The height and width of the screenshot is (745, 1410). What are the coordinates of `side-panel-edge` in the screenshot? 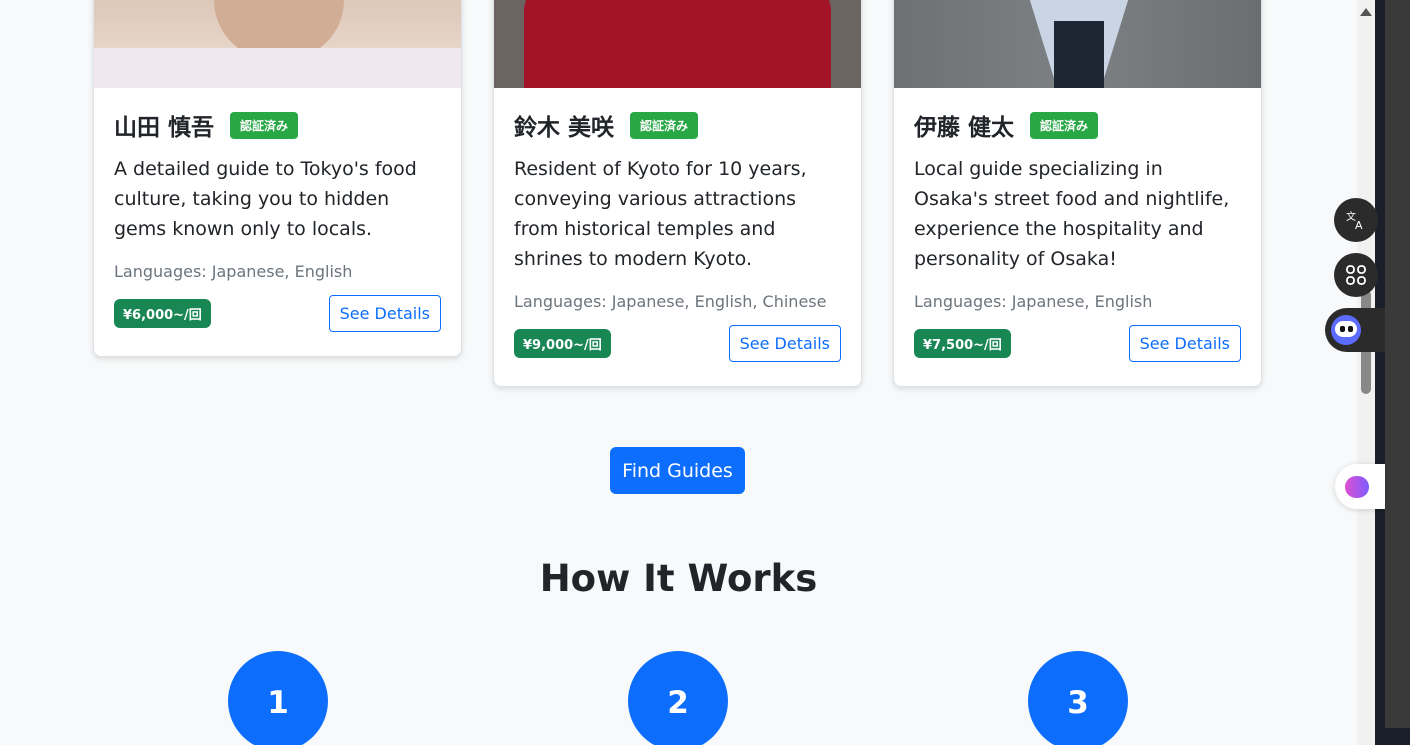 It's located at (1392, 372).